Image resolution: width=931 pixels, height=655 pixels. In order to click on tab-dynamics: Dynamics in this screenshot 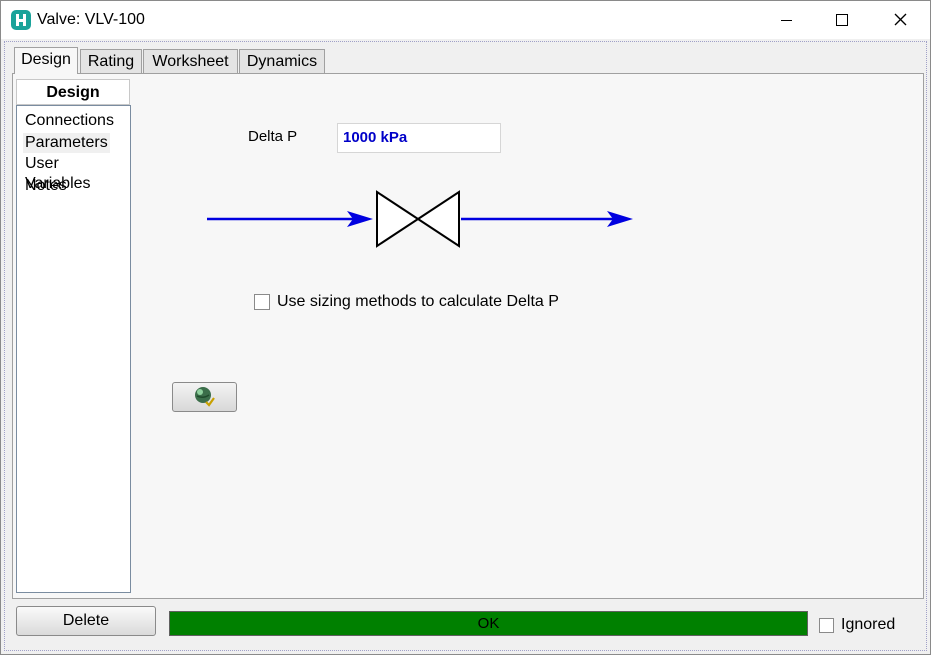, I will do `click(282, 61)`.